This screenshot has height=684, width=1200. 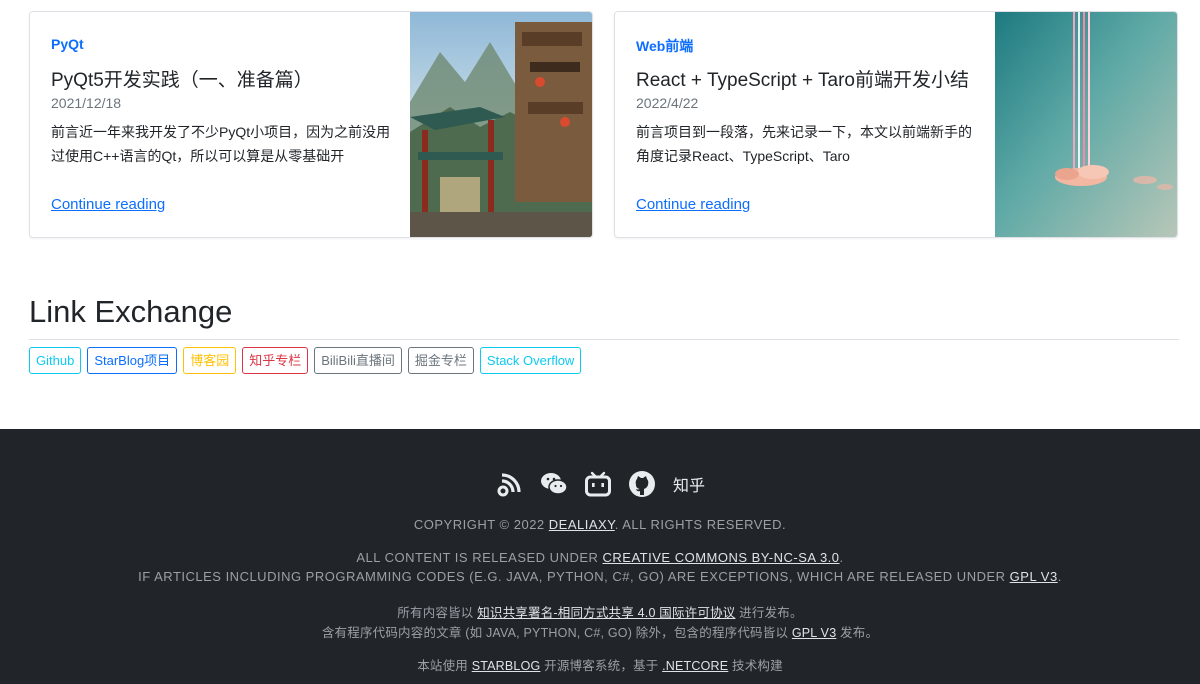 What do you see at coordinates (554, 484) in the screenshot?
I see `wechat-icon` at bounding box center [554, 484].